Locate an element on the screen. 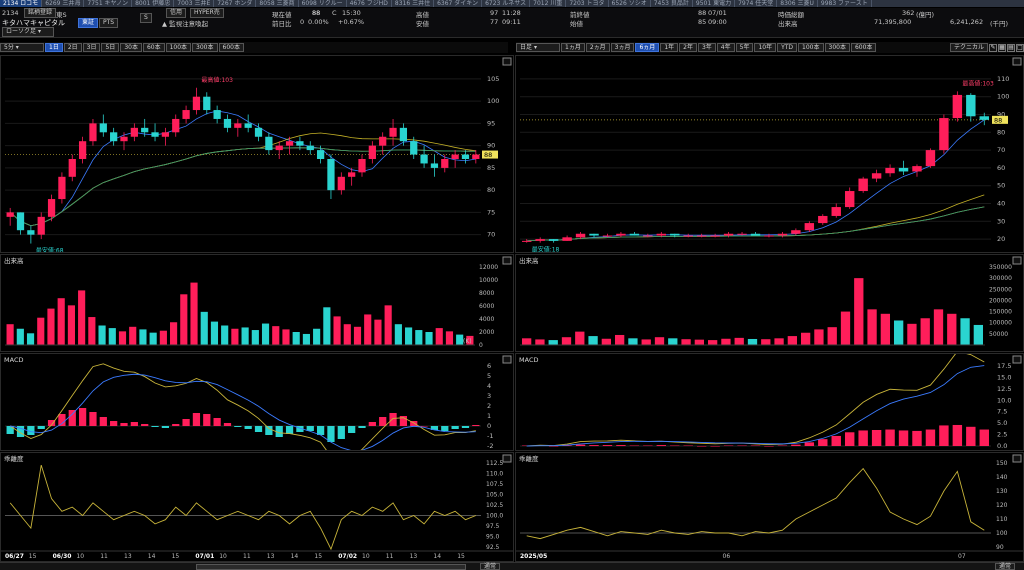  y-tick-label: 107.5 is located at coordinates (494, 484).